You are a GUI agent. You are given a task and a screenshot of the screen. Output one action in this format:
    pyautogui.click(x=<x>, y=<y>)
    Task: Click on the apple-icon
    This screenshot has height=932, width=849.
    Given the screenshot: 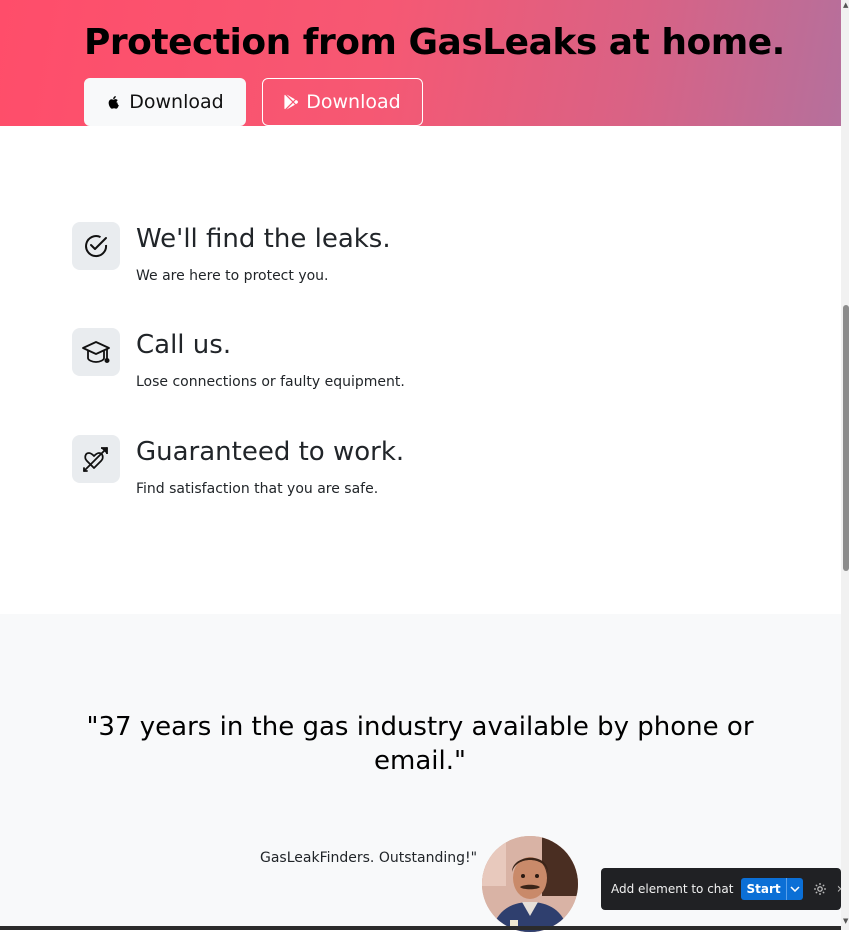 What is the action you would take?
    pyautogui.click(x=113, y=102)
    